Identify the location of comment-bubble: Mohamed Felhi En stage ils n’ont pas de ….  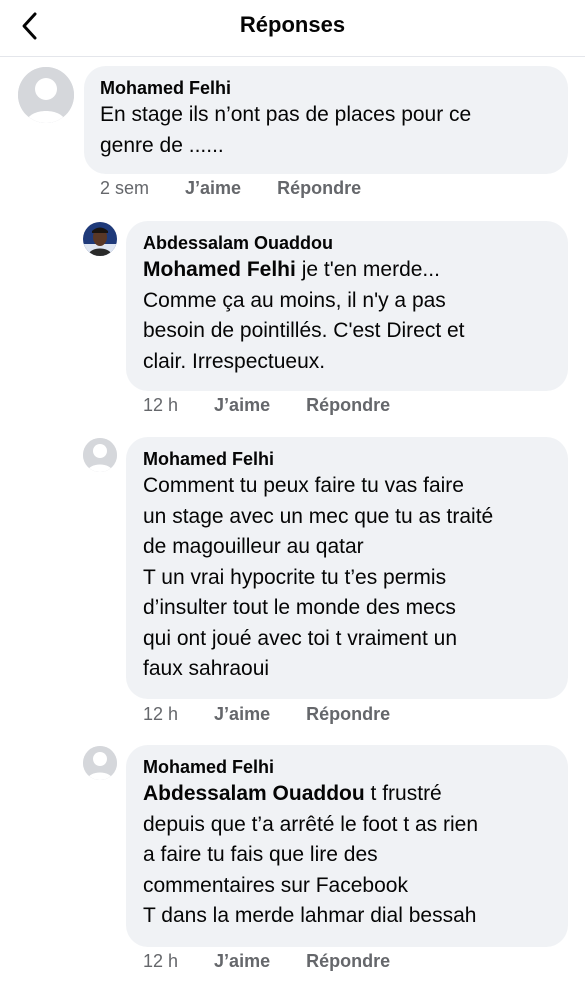
(326, 120).